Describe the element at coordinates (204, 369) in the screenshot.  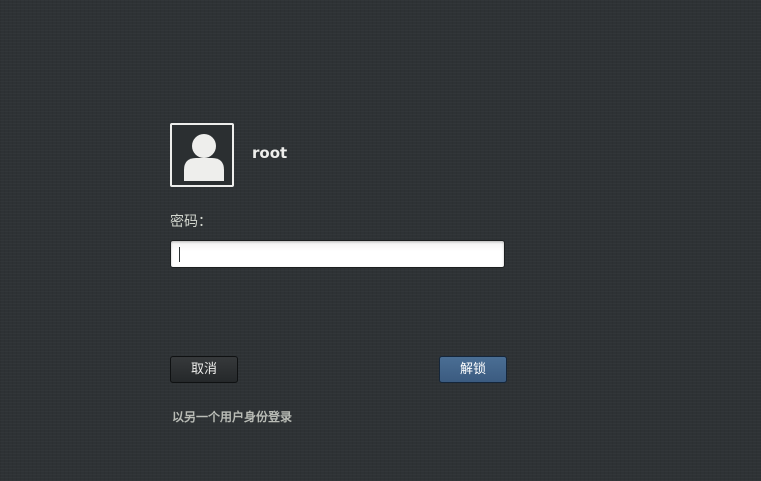
I see `cancel-button: 取消` at that location.